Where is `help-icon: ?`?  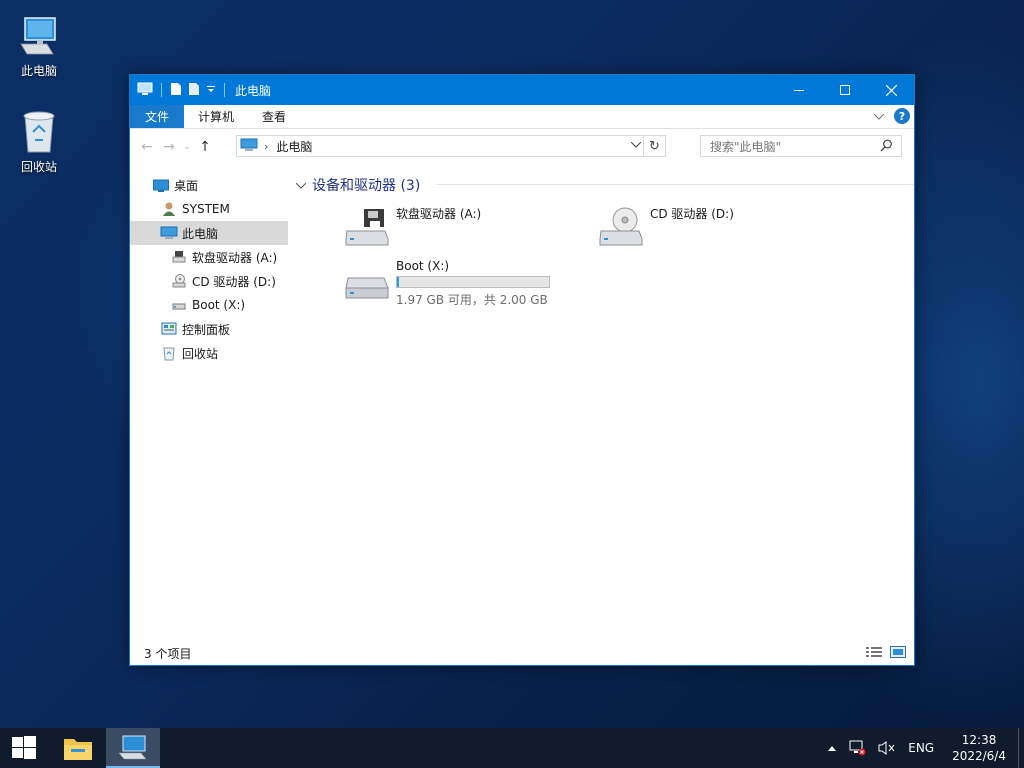
help-icon: ? is located at coordinates (902, 116).